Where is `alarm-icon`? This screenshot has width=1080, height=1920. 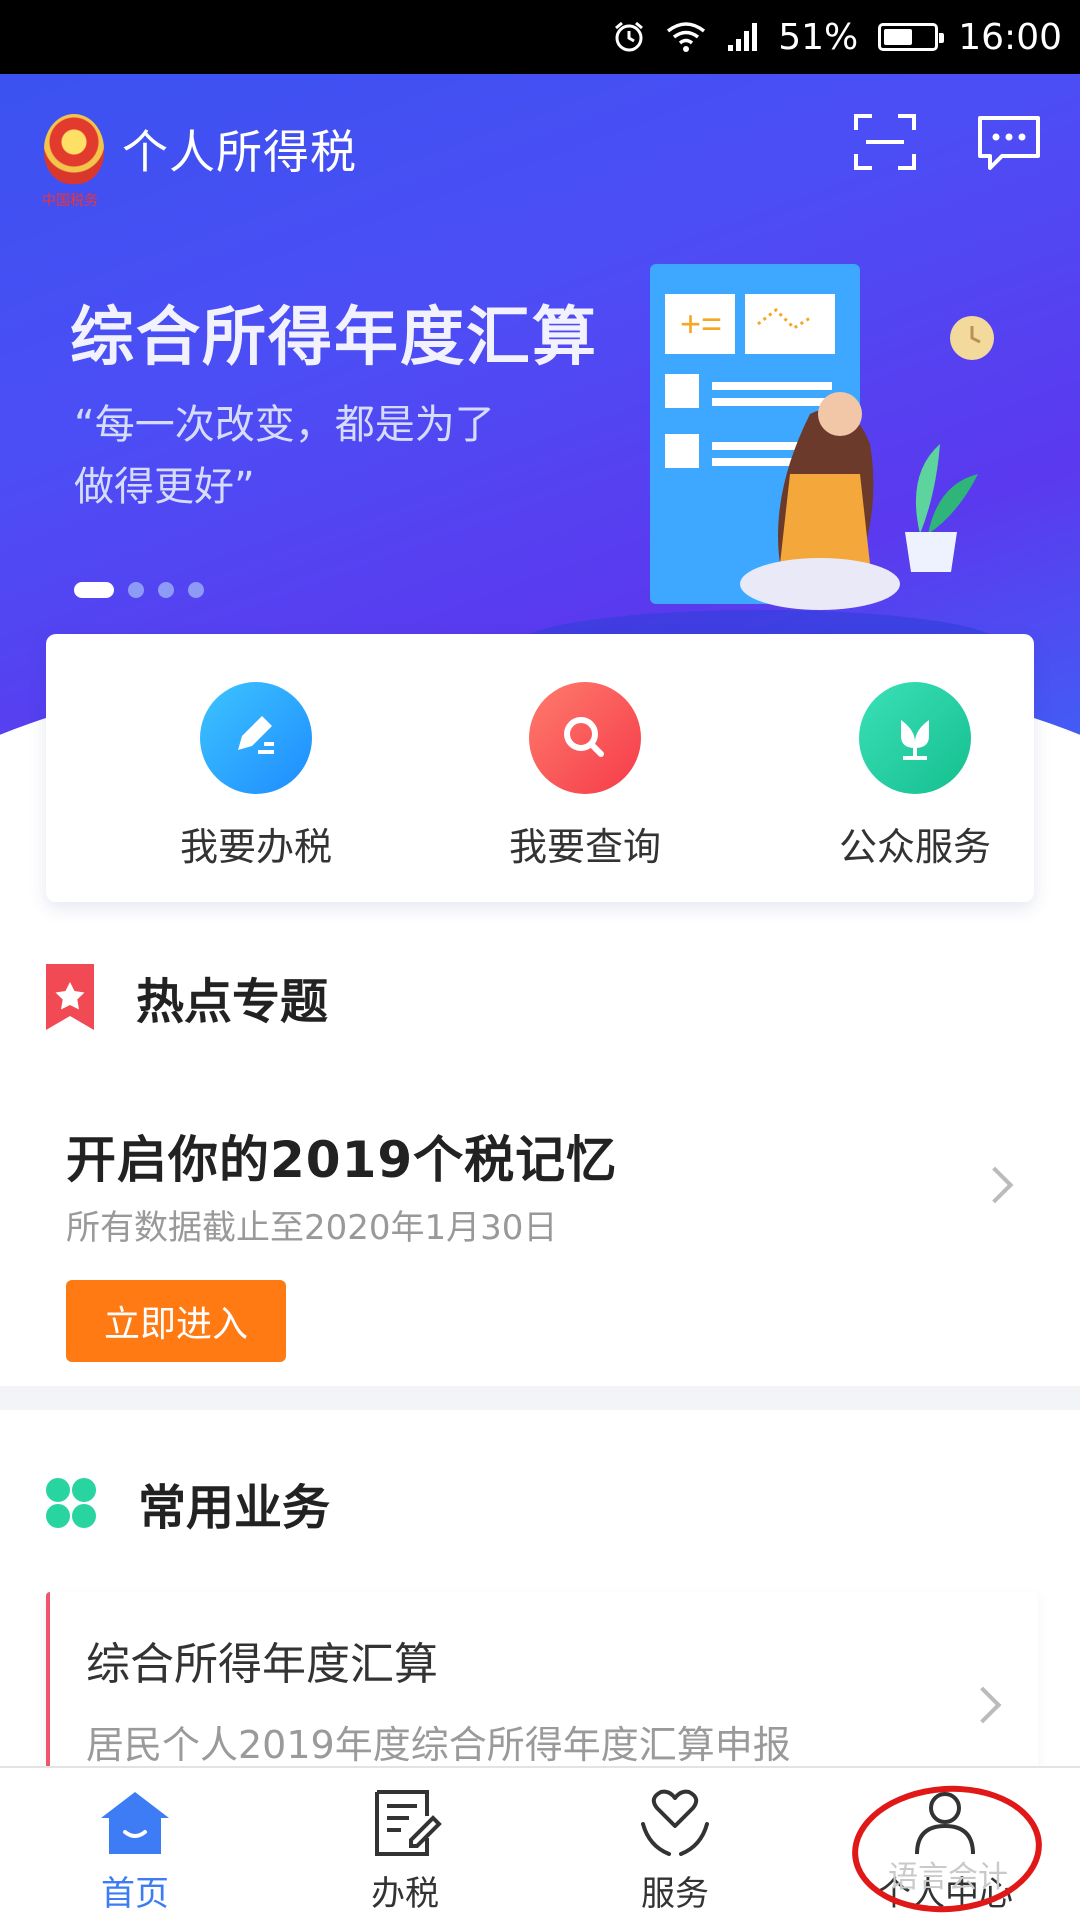
alarm-icon is located at coordinates (629, 37).